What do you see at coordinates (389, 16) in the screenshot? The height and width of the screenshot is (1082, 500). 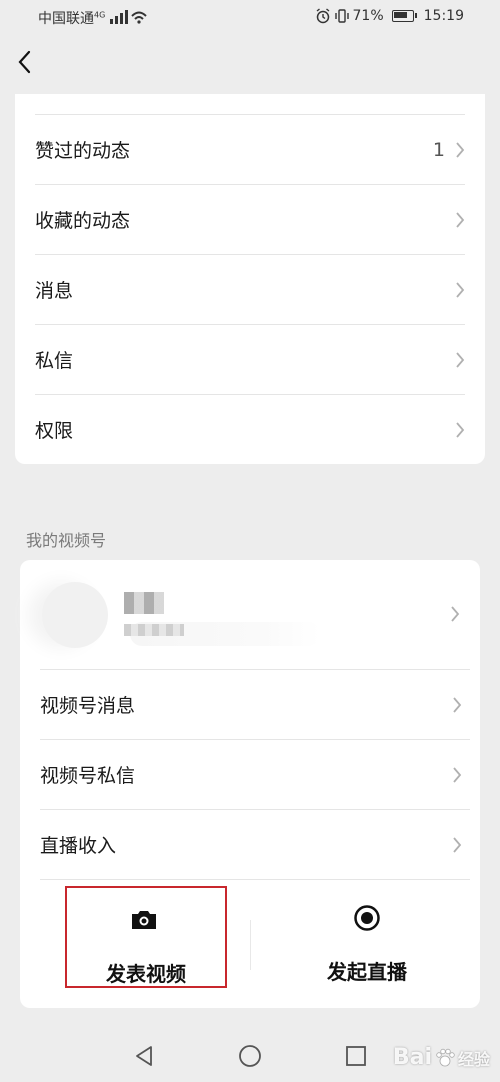 I see `status-right: 71% 15:19` at bounding box center [389, 16].